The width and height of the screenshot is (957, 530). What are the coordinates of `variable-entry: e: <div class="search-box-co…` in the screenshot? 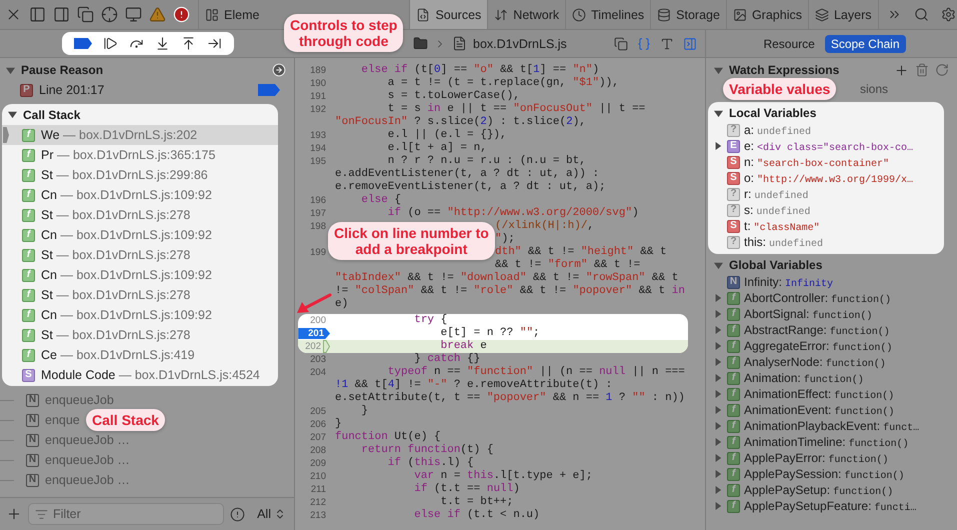 It's located at (829, 146).